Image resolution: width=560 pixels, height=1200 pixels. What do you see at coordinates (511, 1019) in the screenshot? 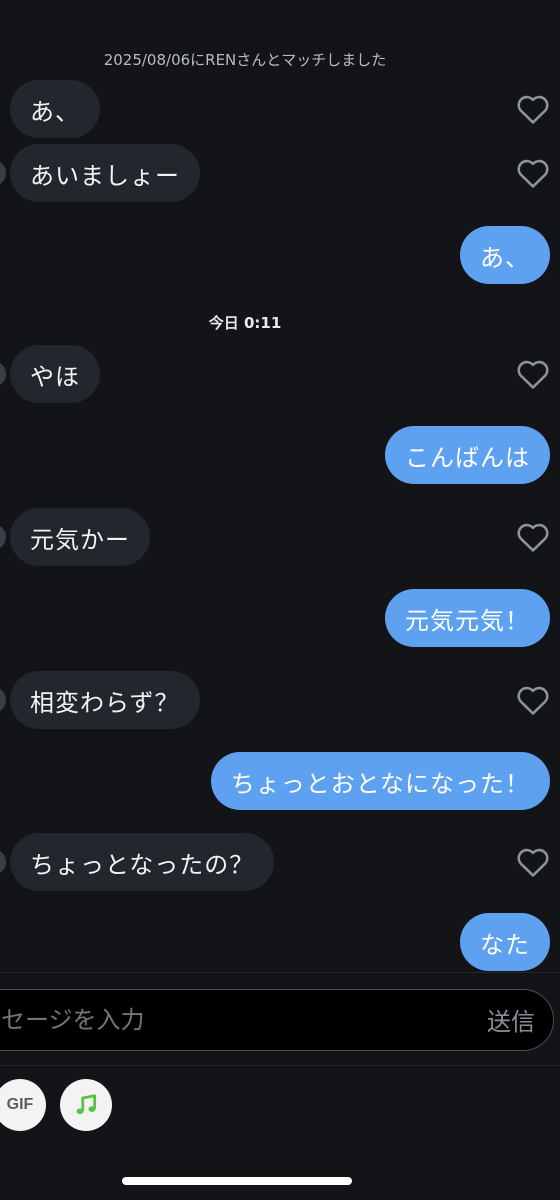
I see `send-button: 送信` at bounding box center [511, 1019].